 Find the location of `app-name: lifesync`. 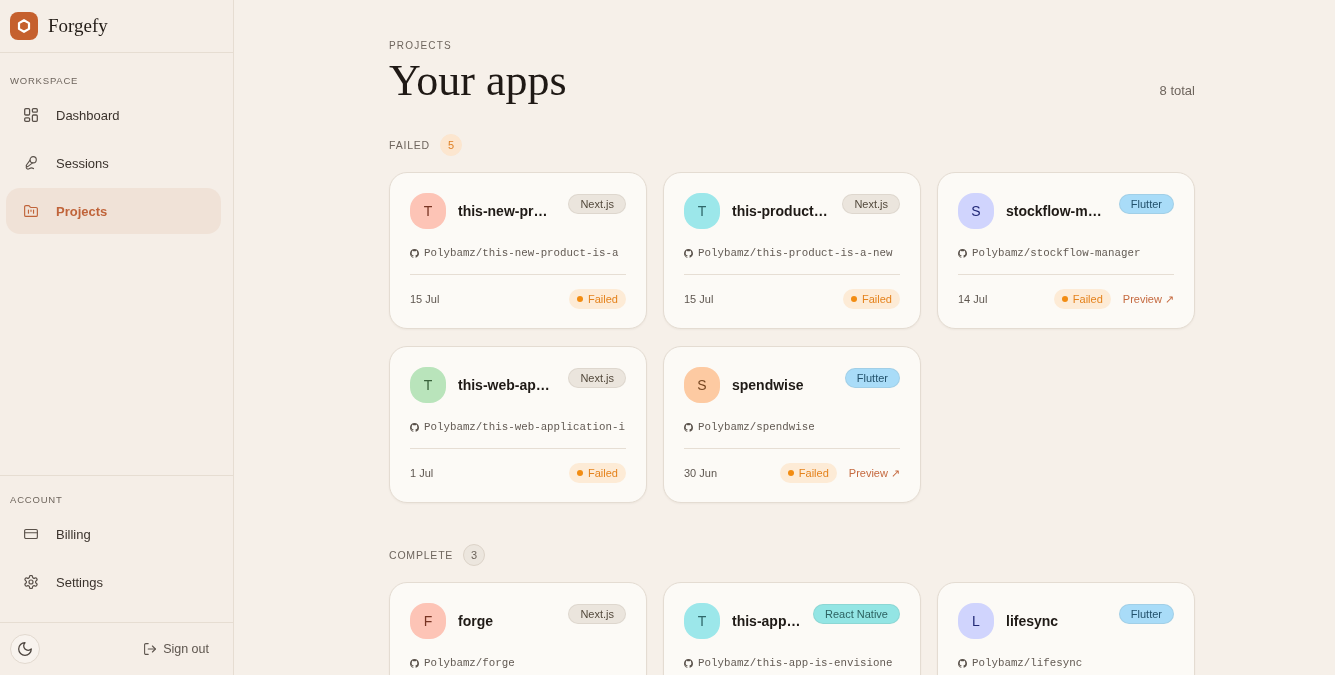

app-name: lifesync is located at coordinates (1032, 621).